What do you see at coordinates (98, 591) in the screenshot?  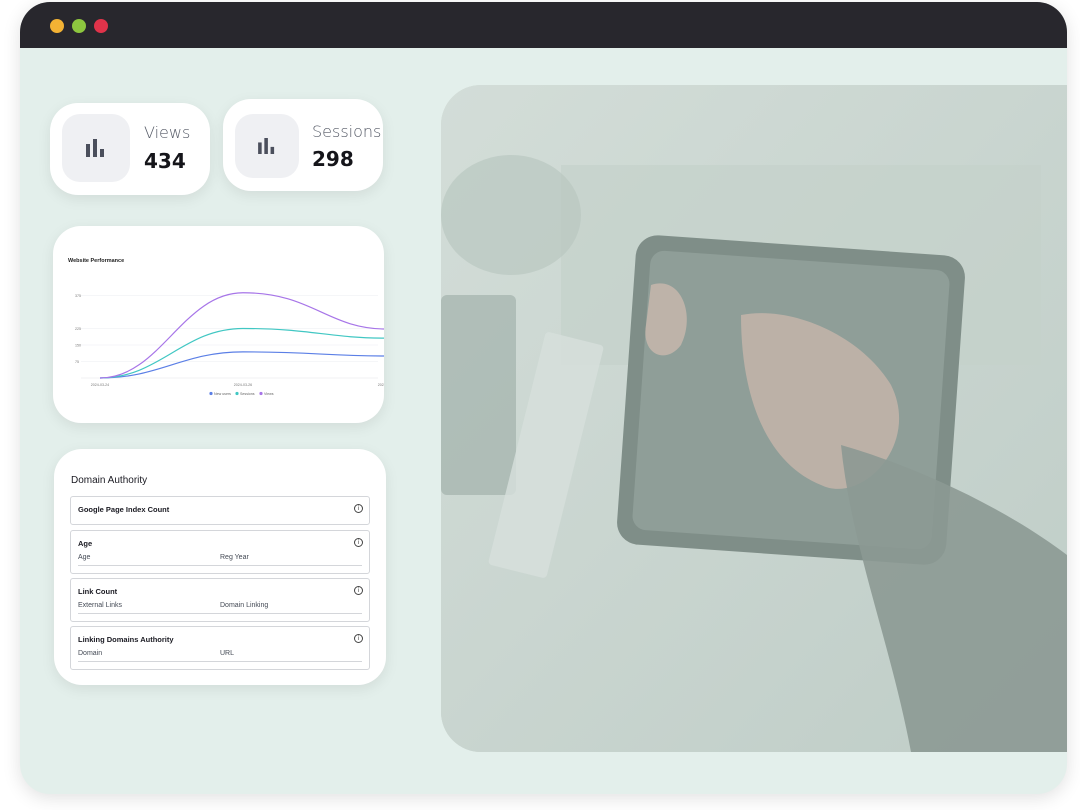 I see `box-heading: Link Count` at bounding box center [98, 591].